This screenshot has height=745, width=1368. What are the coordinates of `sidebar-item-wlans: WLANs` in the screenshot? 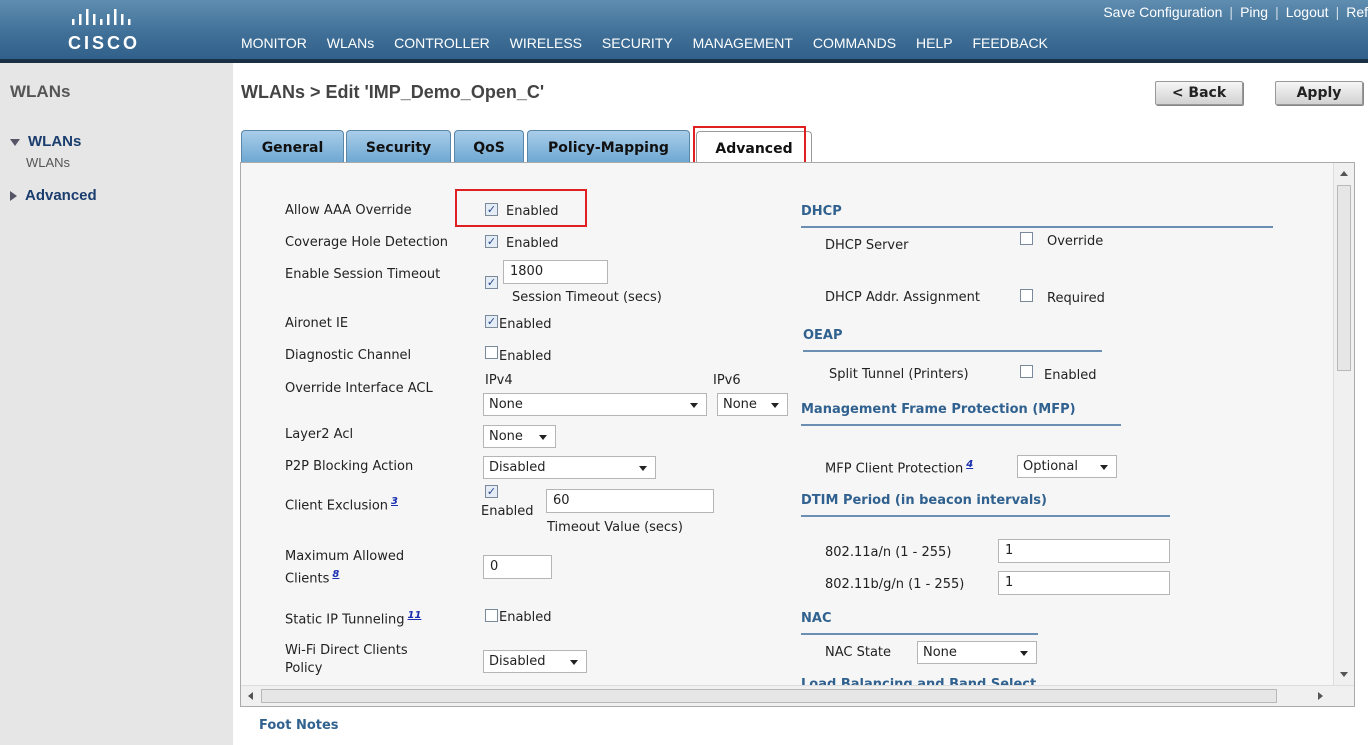 It's located at (45, 141).